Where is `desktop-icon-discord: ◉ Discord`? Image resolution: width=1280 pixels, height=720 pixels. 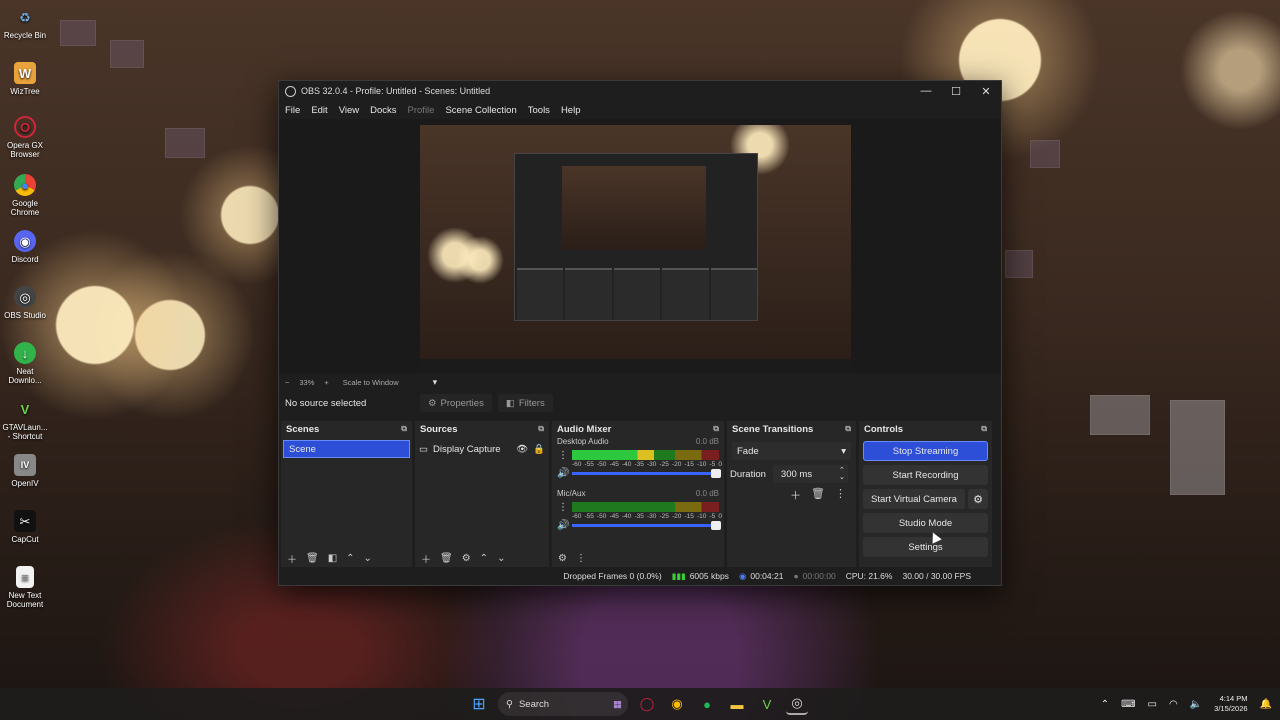
desktop-icon-discord: ◉ Discord is located at coordinates (25, 247).